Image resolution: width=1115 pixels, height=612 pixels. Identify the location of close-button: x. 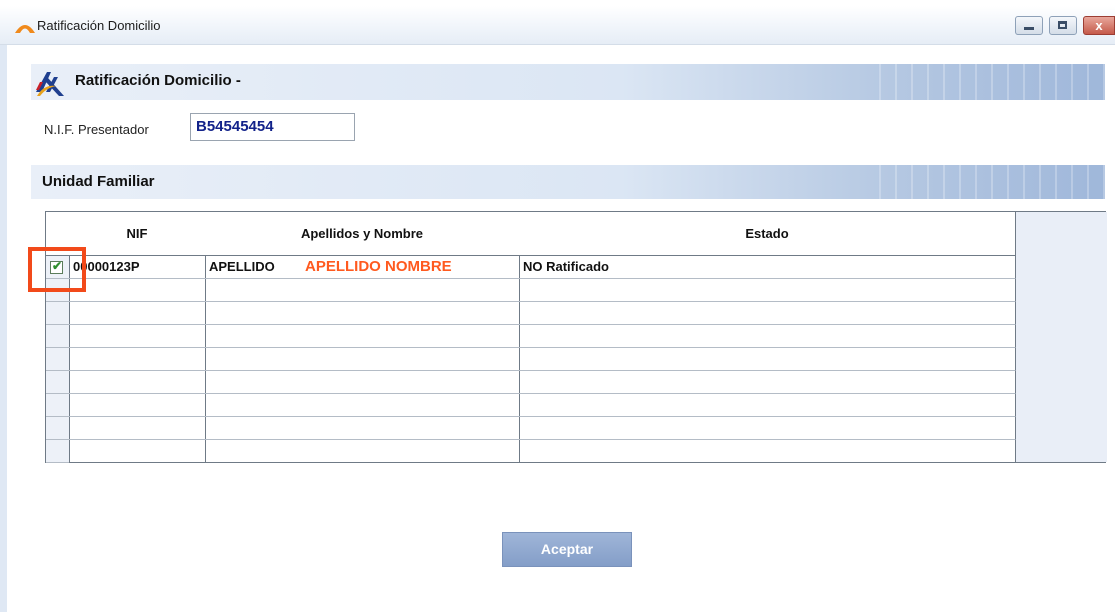
(1099, 25).